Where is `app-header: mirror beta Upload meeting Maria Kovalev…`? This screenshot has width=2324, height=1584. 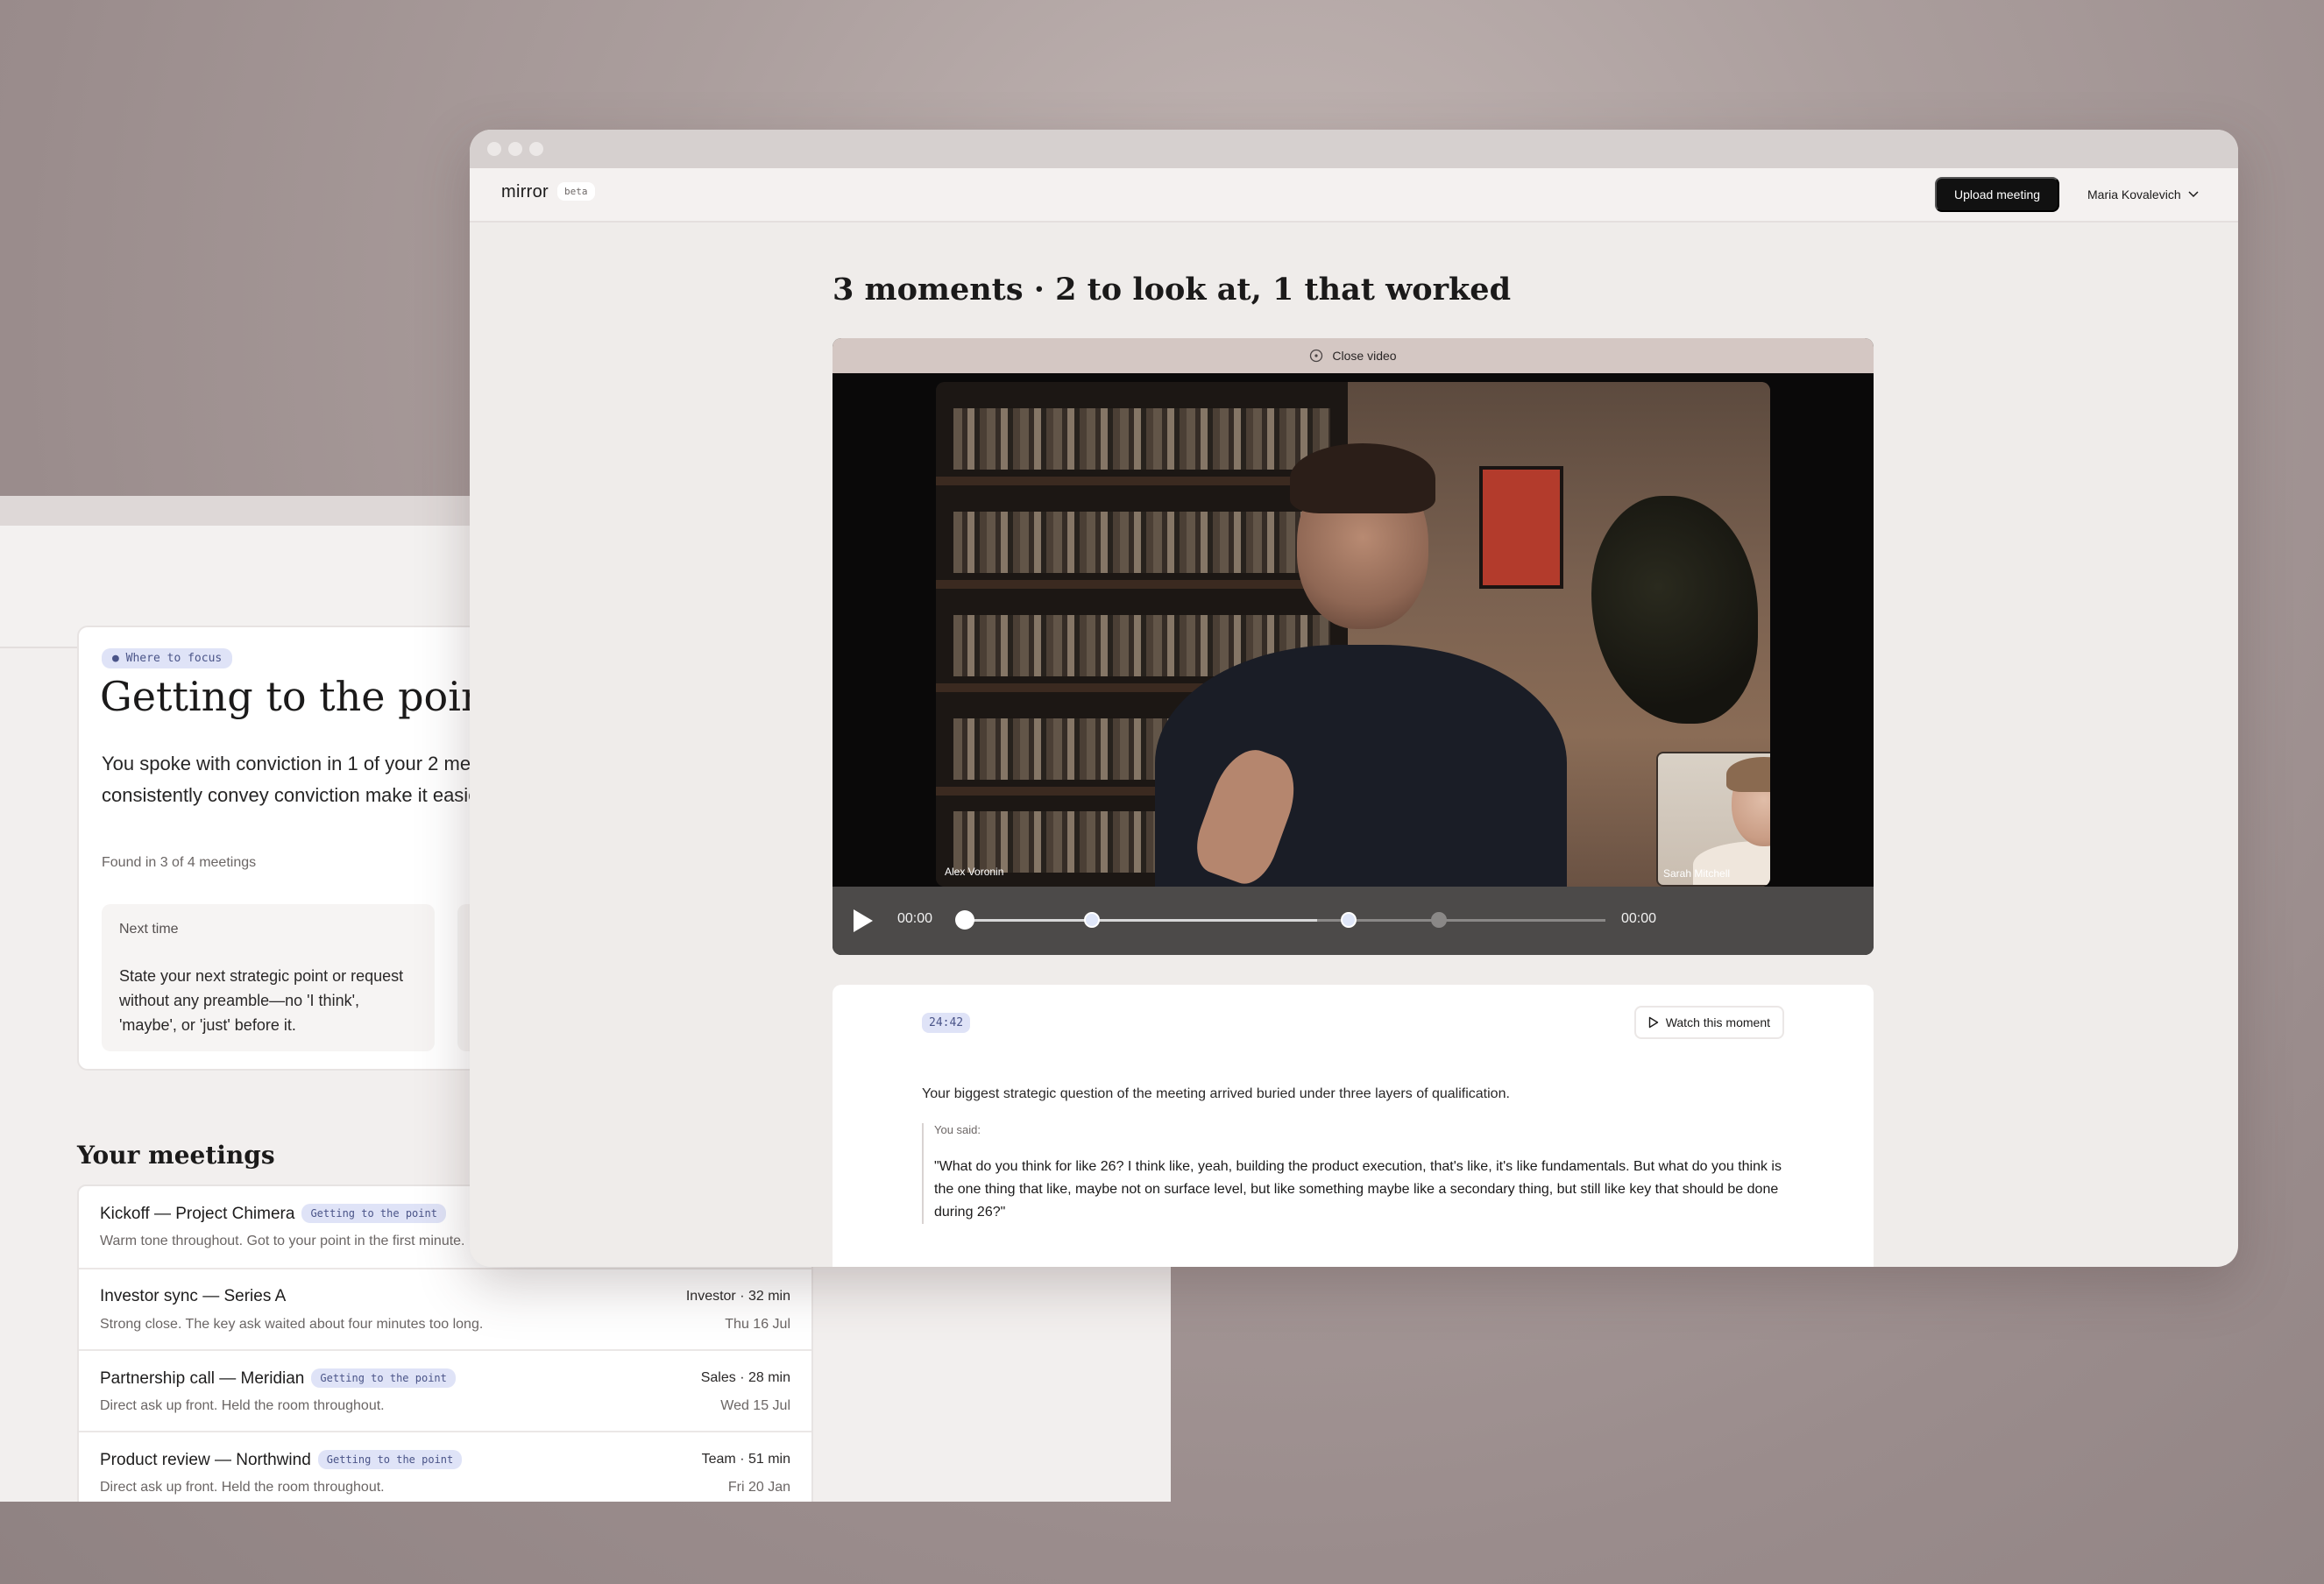 app-header: mirror beta Upload meeting Maria Kovalev… is located at coordinates (1354, 196).